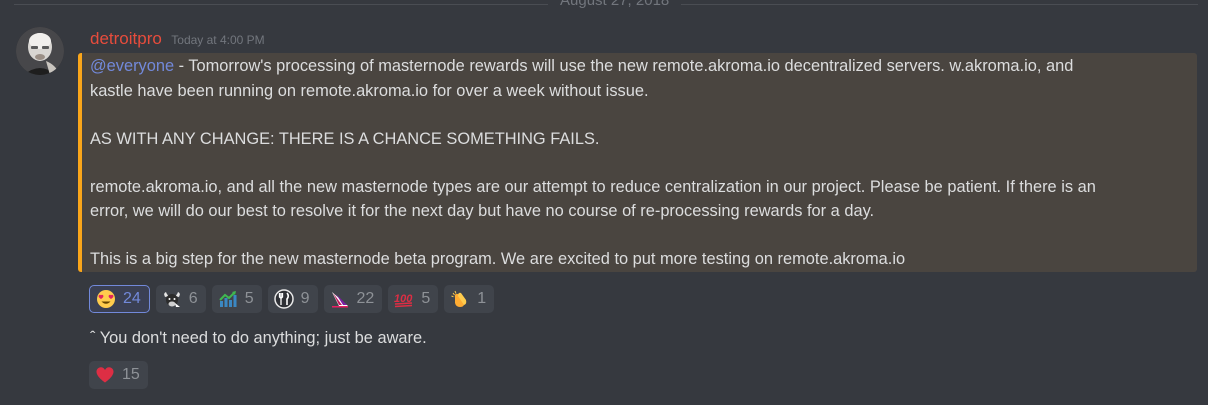  I want to click on reaction-fork-knife: 9, so click(292, 299).